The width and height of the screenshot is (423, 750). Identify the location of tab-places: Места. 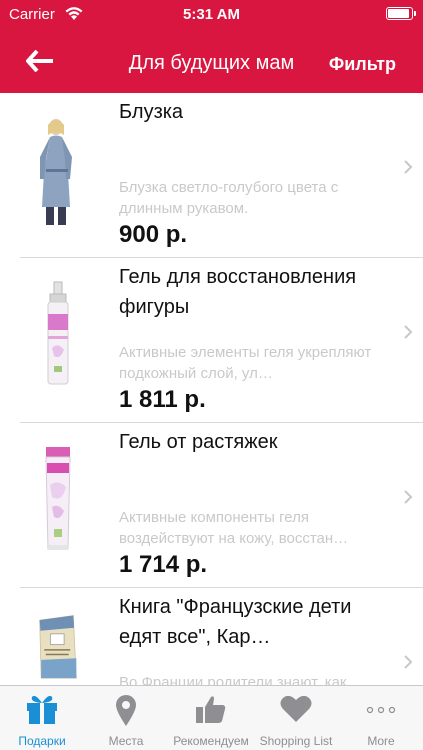
(126, 718).